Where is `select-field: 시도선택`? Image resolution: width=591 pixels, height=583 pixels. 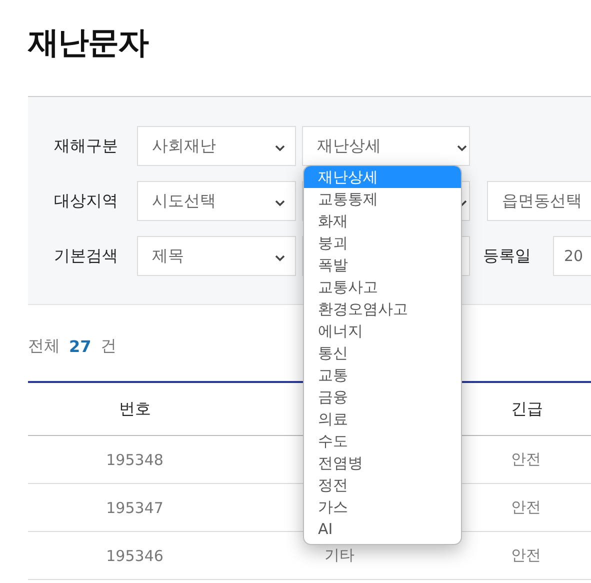 select-field: 시도선택 is located at coordinates (216, 201).